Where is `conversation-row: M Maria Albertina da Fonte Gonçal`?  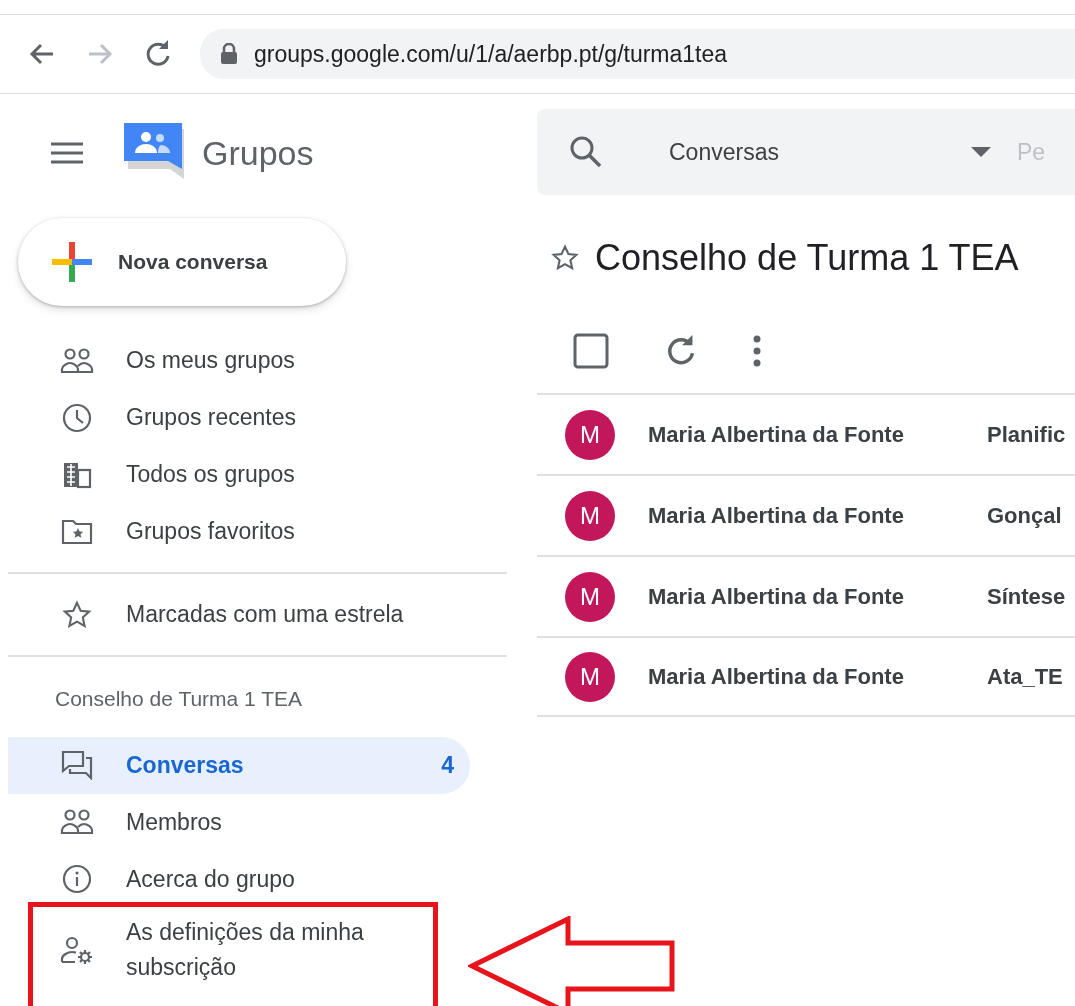 conversation-row: M Maria Albertina da Fonte Gonçal is located at coordinates (806, 514).